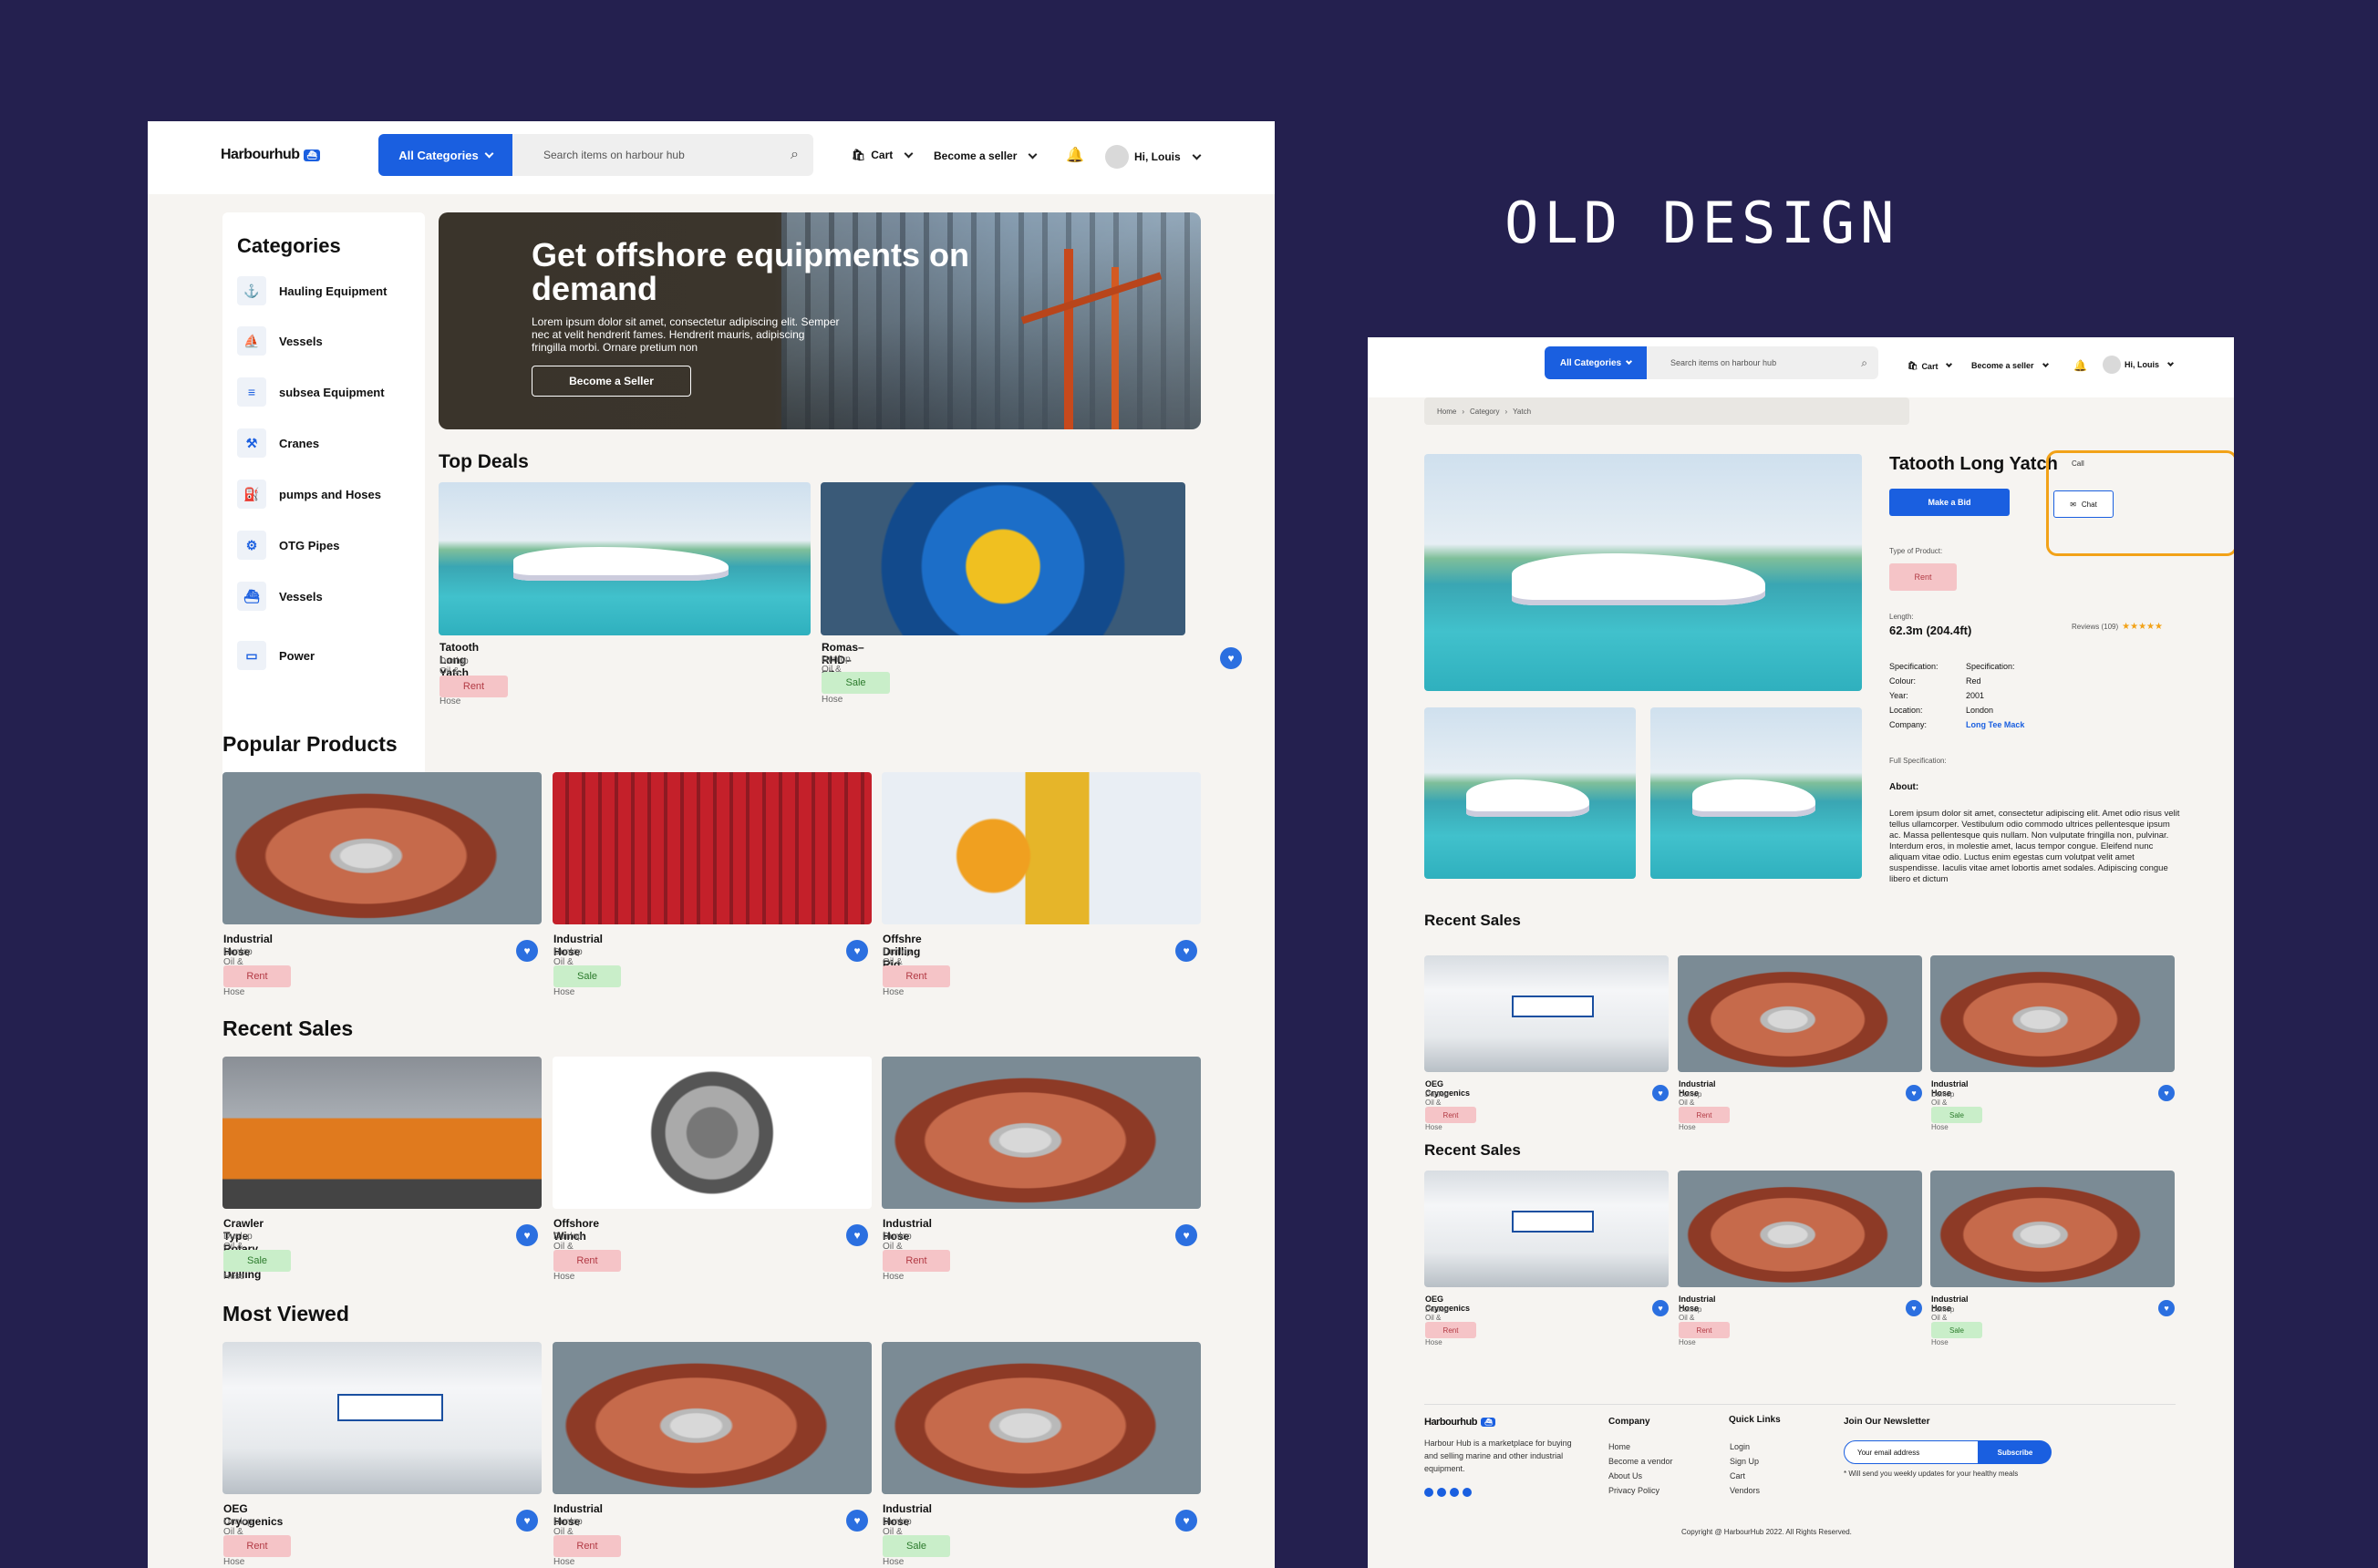 The height and width of the screenshot is (1568, 2378). What do you see at coordinates (1473, 1150) in the screenshot?
I see `recent-sales-title: Recent Sales` at bounding box center [1473, 1150].